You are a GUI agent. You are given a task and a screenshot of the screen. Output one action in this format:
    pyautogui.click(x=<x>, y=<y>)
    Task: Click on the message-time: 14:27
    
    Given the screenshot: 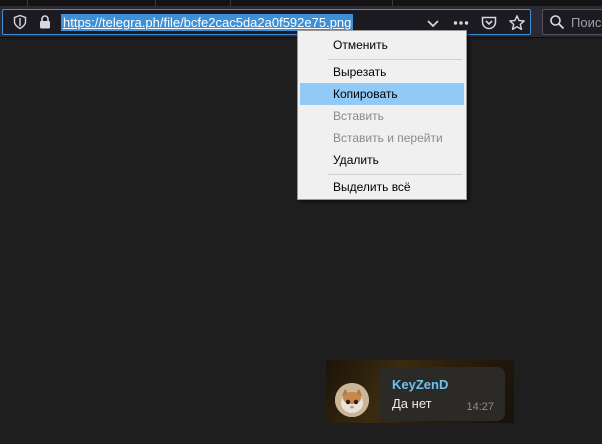 What is the action you would take?
    pyautogui.click(x=480, y=407)
    